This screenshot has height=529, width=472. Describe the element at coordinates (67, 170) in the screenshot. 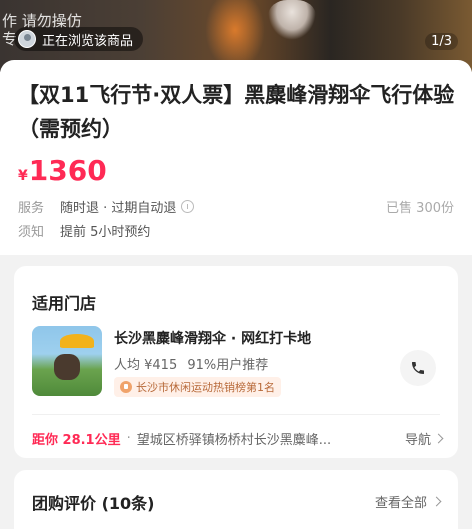

I see `price-value: 1360` at that location.